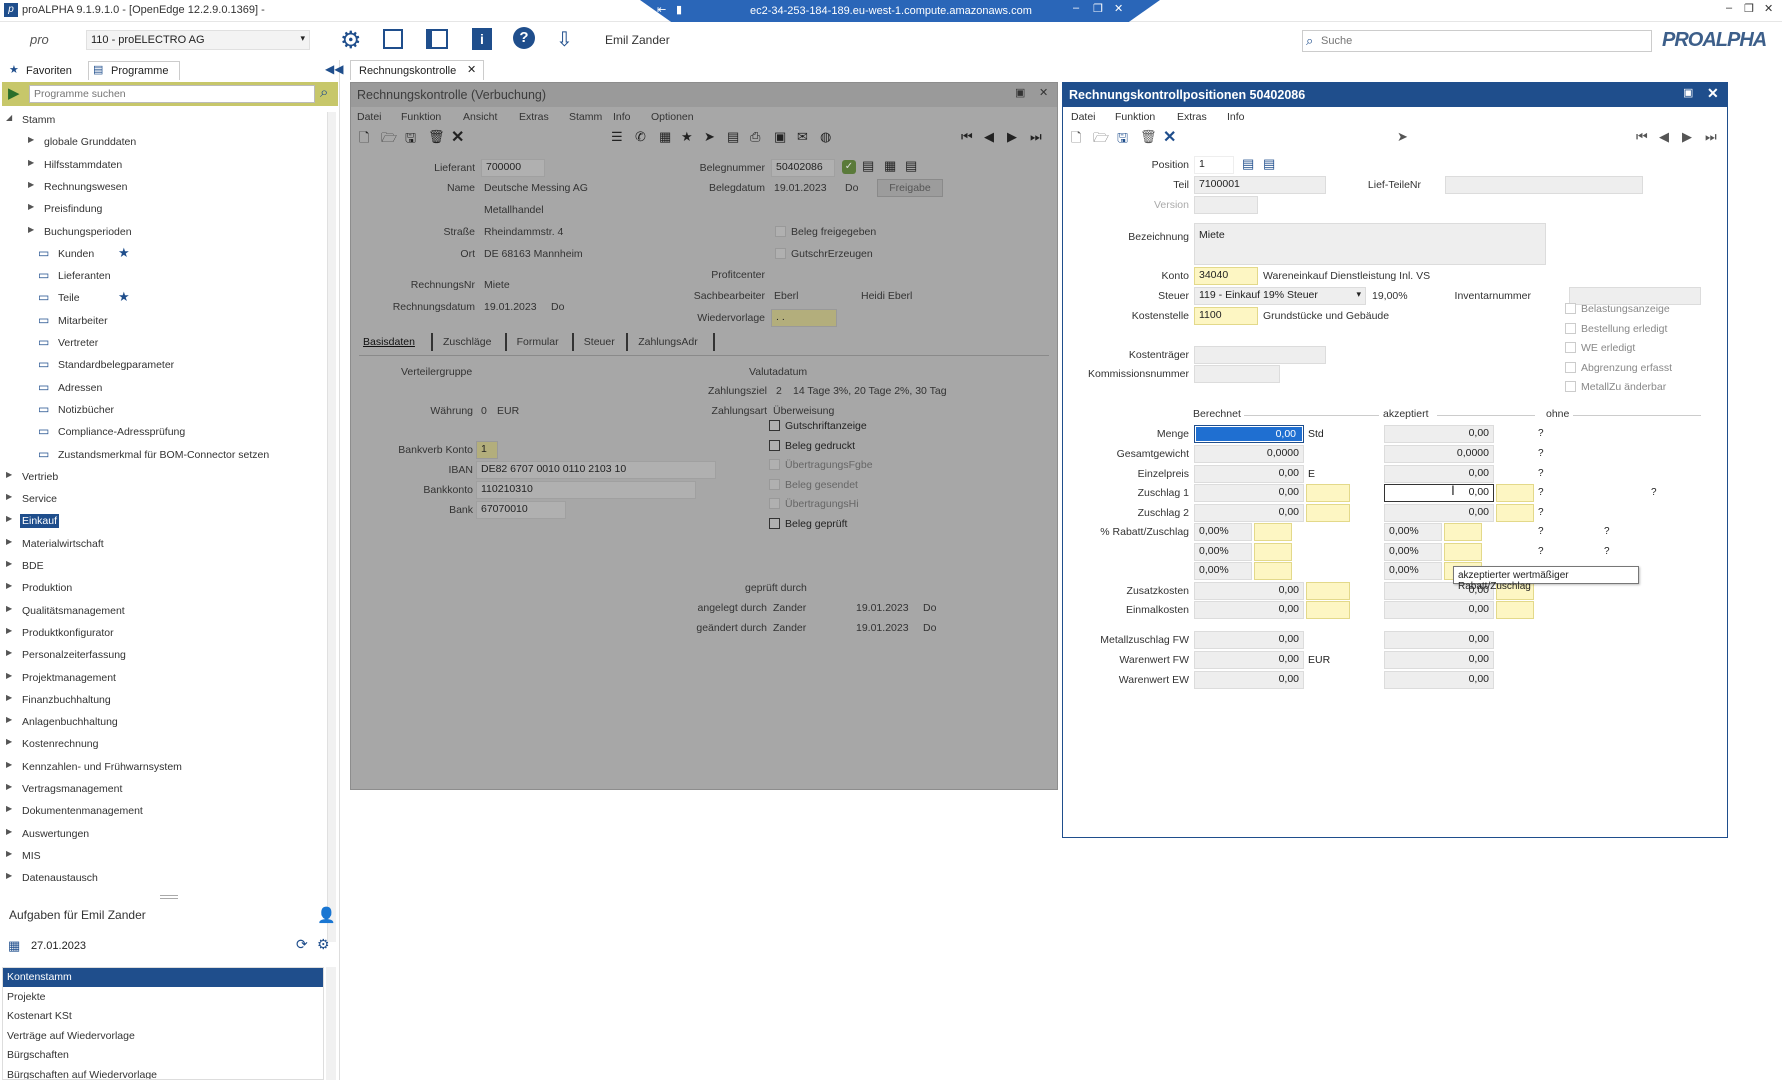  Describe the element at coordinates (1481, 41) in the screenshot. I see `global-search-input` at that location.